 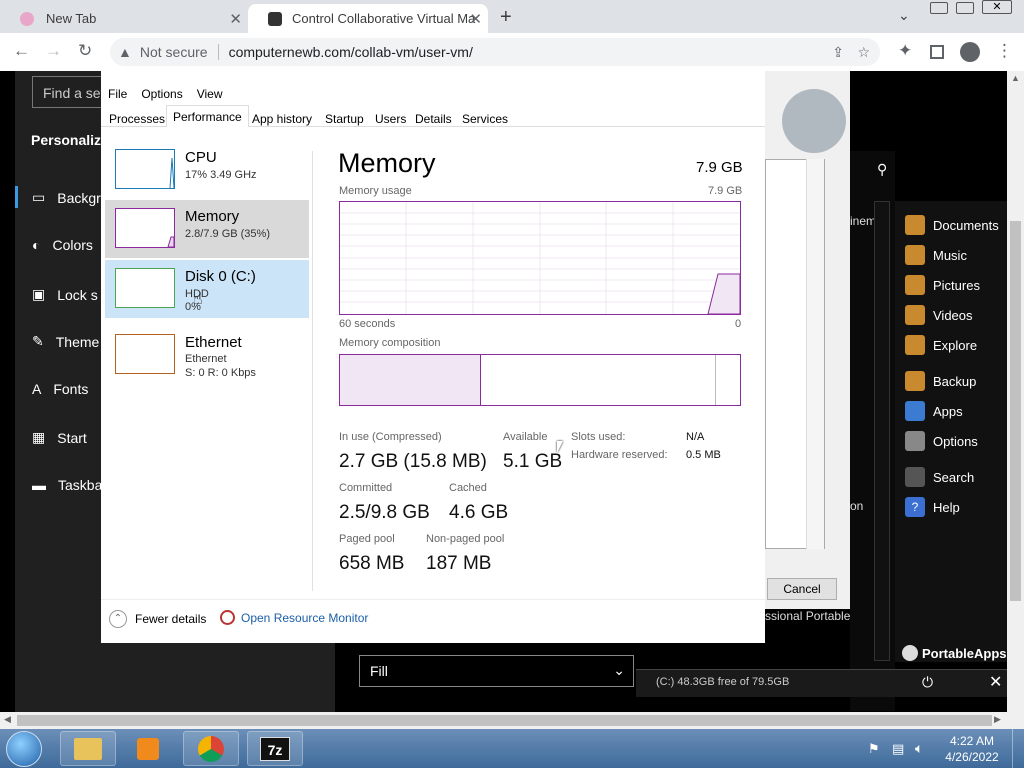 What do you see at coordinates (932, 507) in the screenshot?
I see `pa-item-help: ? Help` at bounding box center [932, 507].